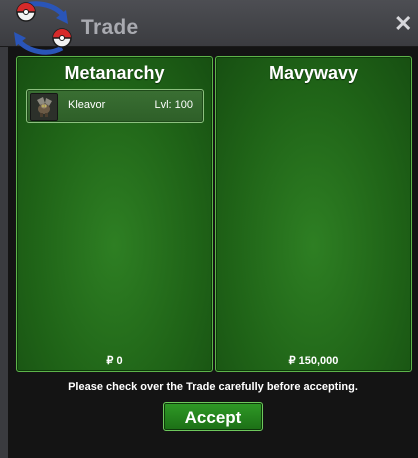 The image size is (418, 458). What do you see at coordinates (313, 361) in the screenshot?
I see `partner-money-offer: ₽ 150,000` at bounding box center [313, 361].